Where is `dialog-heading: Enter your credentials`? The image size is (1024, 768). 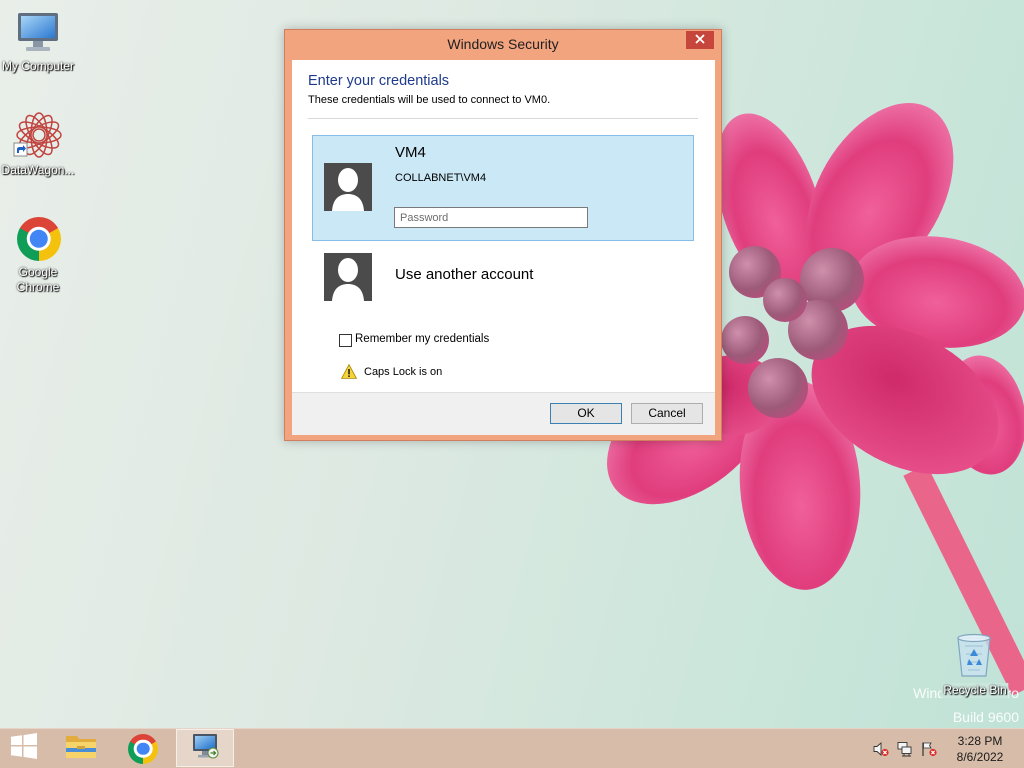
dialog-heading: Enter your credentials is located at coordinates (379, 81).